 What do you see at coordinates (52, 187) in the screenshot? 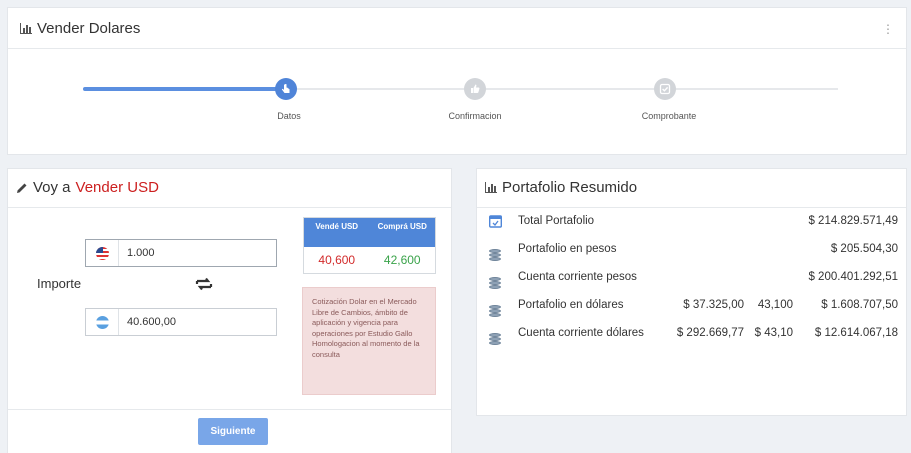
I see `sell-title-prefix: Voy a` at bounding box center [52, 187].